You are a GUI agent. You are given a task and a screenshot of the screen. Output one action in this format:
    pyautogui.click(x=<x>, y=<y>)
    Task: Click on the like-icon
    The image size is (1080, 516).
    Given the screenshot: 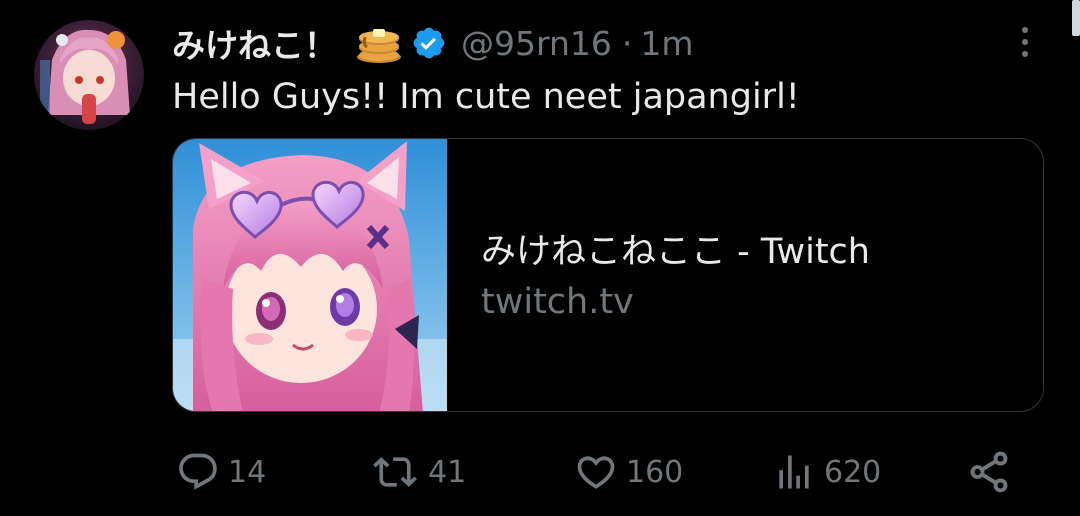 What is the action you would take?
    pyautogui.click(x=596, y=472)
    